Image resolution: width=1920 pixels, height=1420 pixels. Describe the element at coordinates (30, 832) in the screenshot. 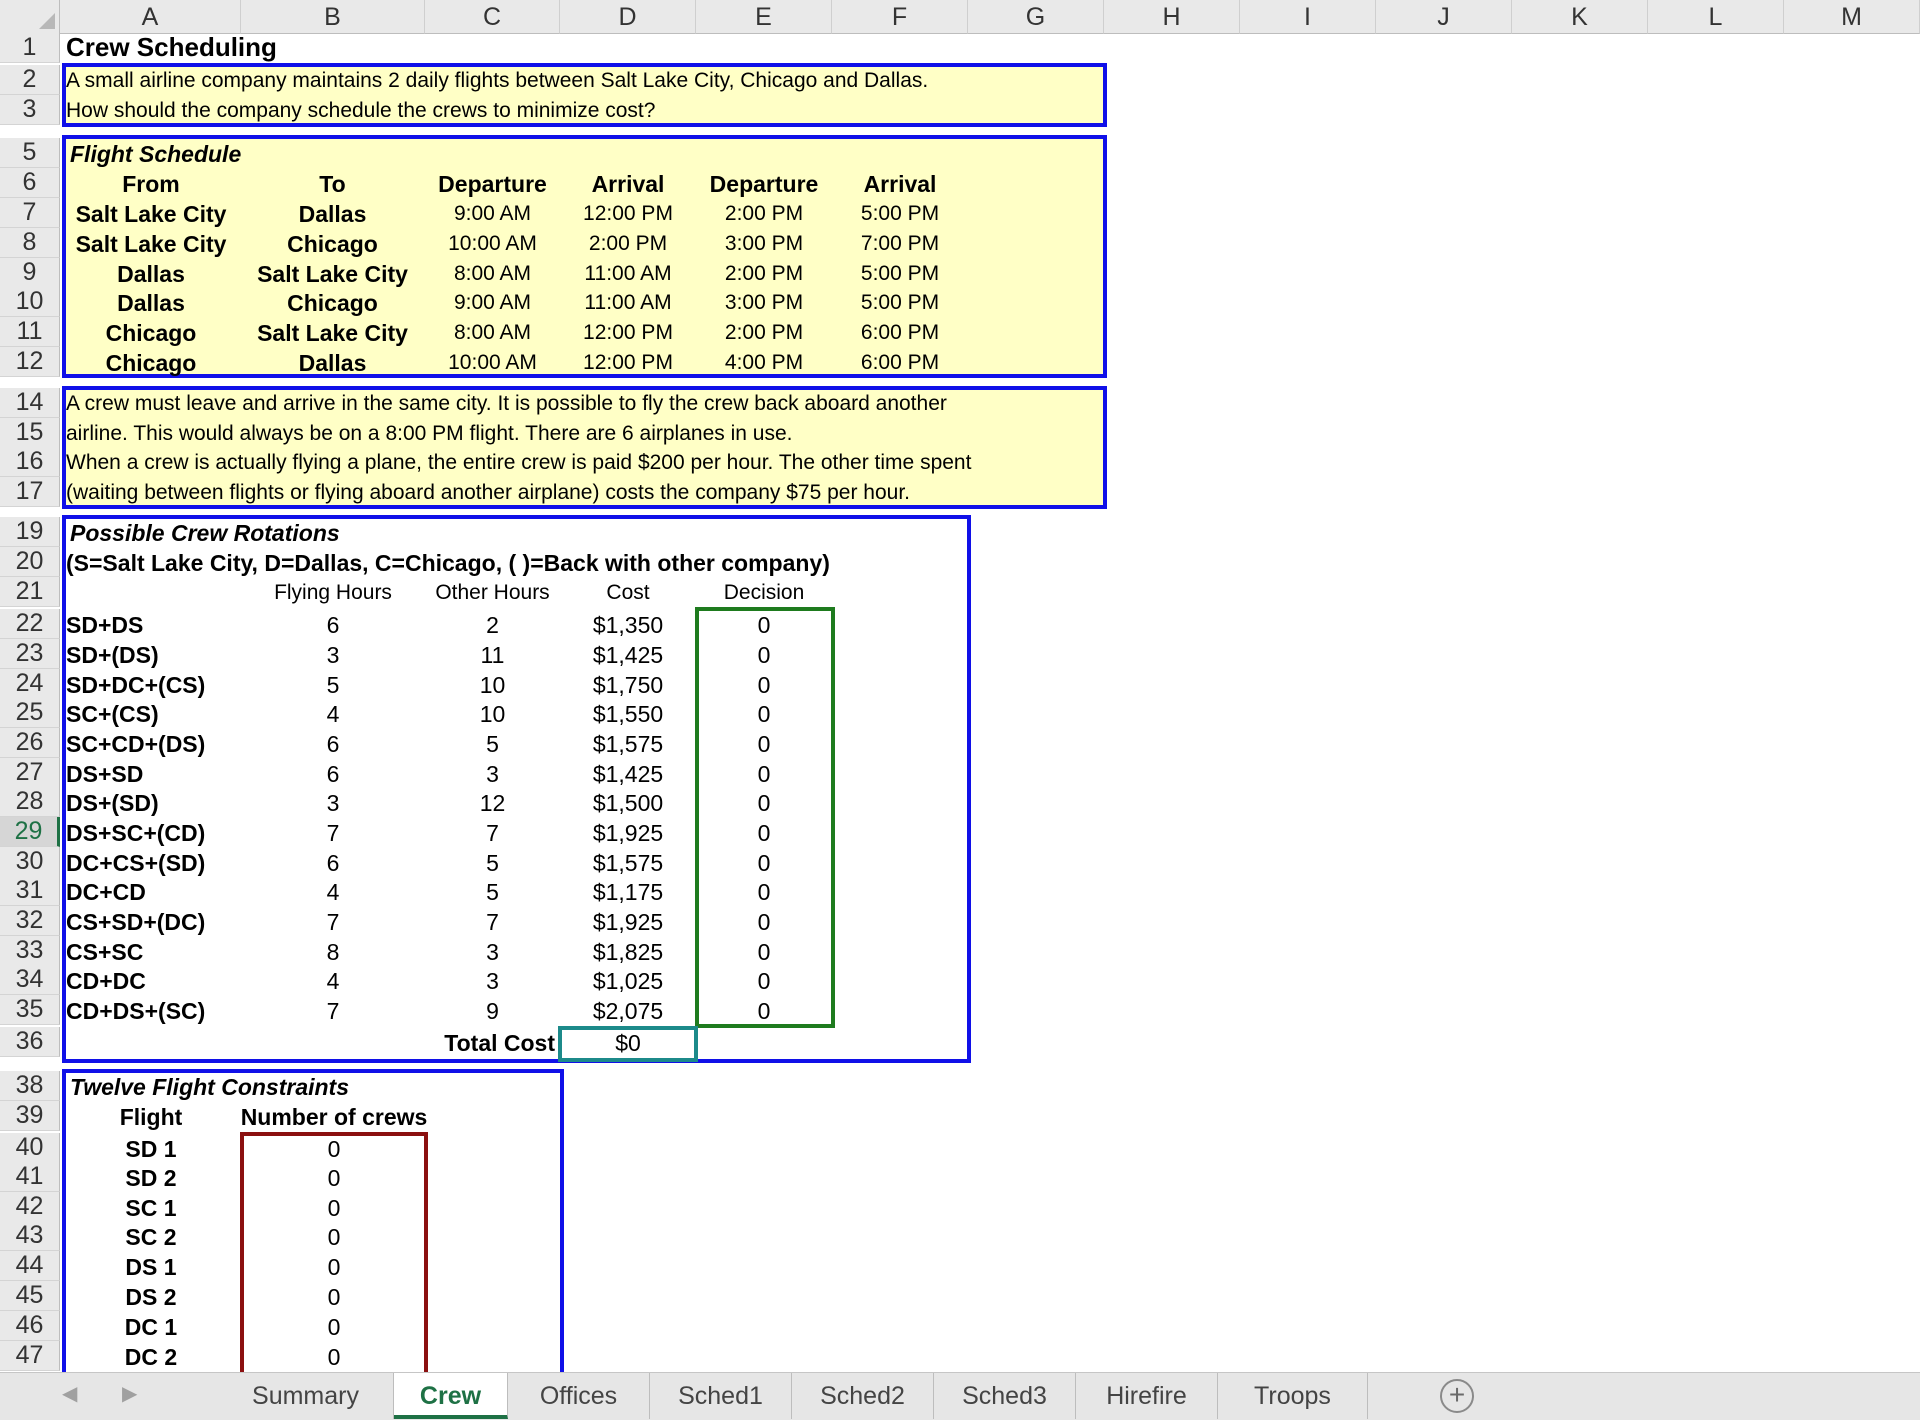

I see `row-header-29: 29` at that location.